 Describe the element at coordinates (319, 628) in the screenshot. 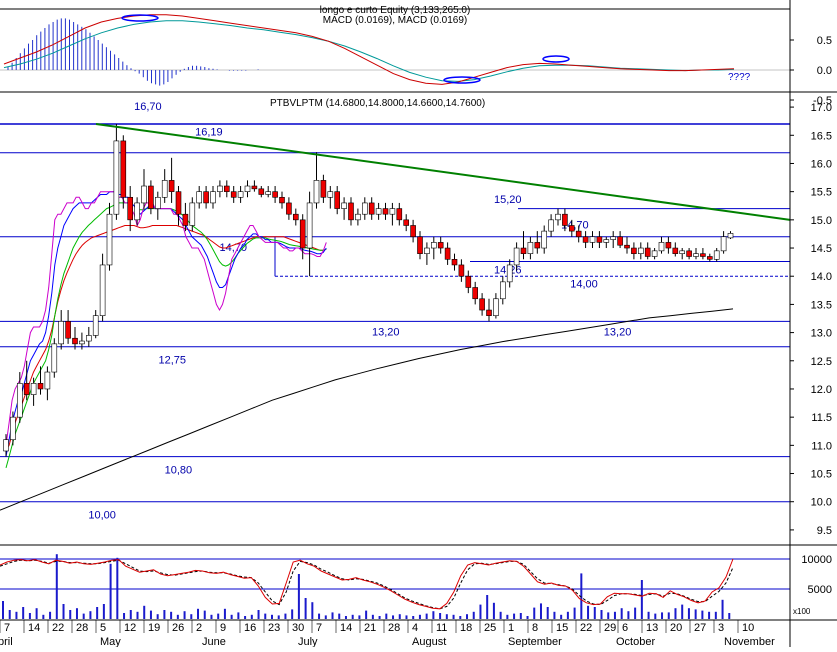

I see `x-day-label: 7` at that location.